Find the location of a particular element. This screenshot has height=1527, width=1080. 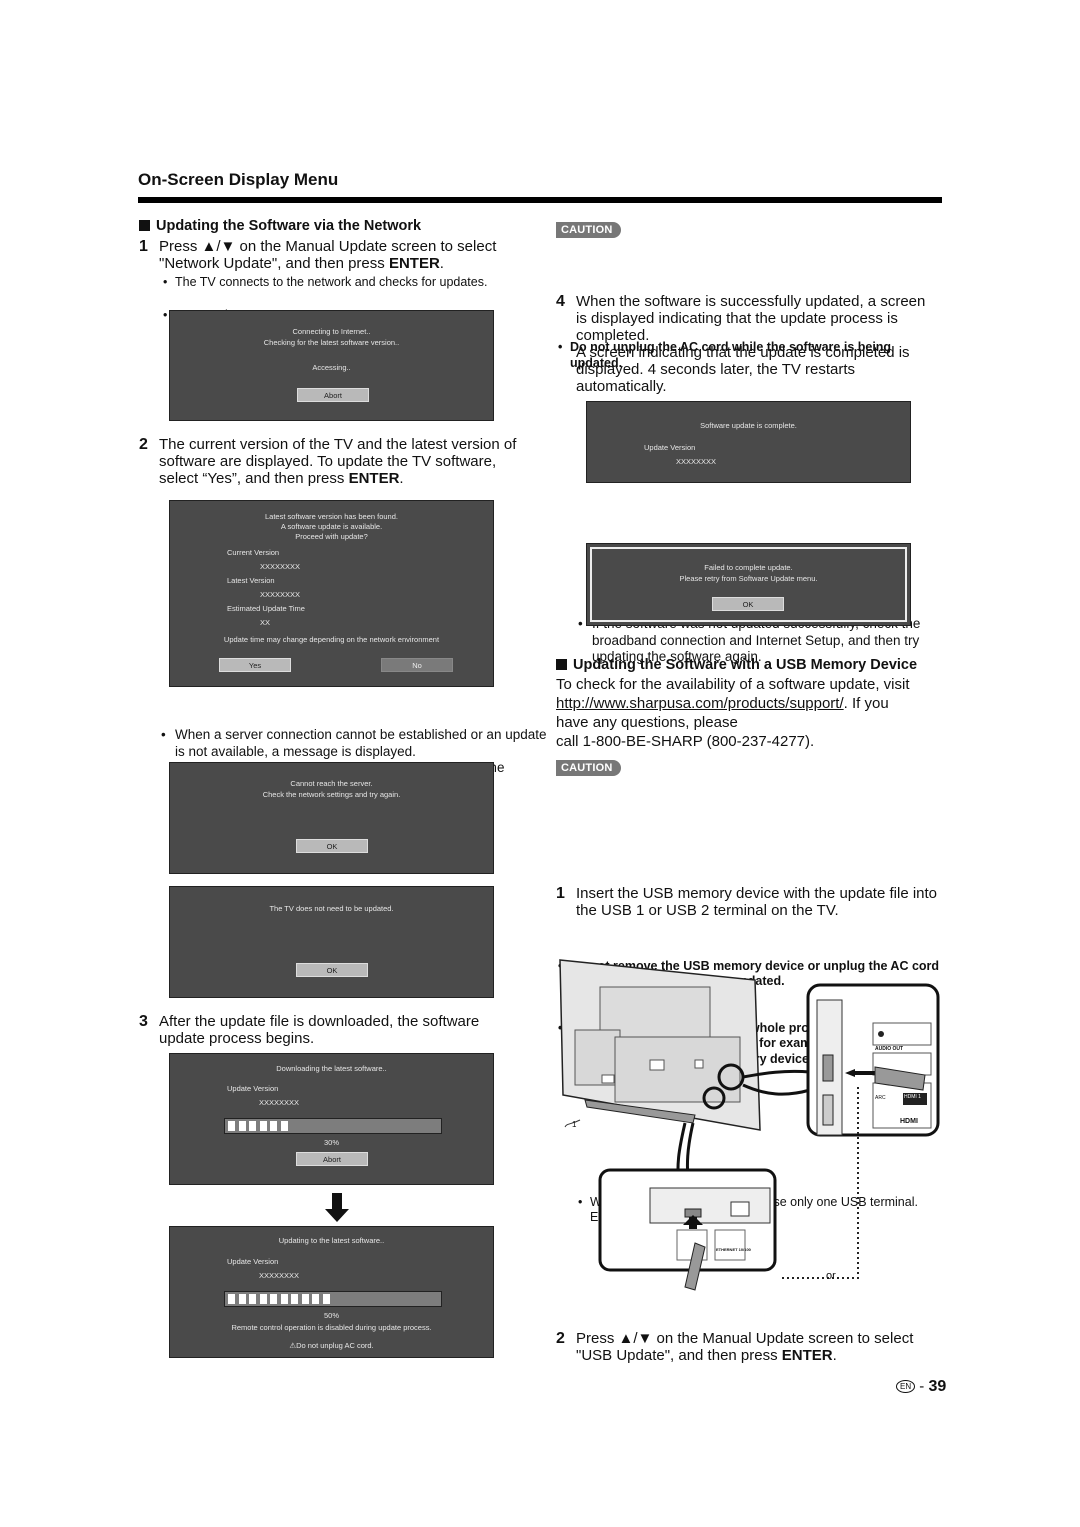

warning-text: Do not unplug AC cord. is located at coordinates (335, 1345).